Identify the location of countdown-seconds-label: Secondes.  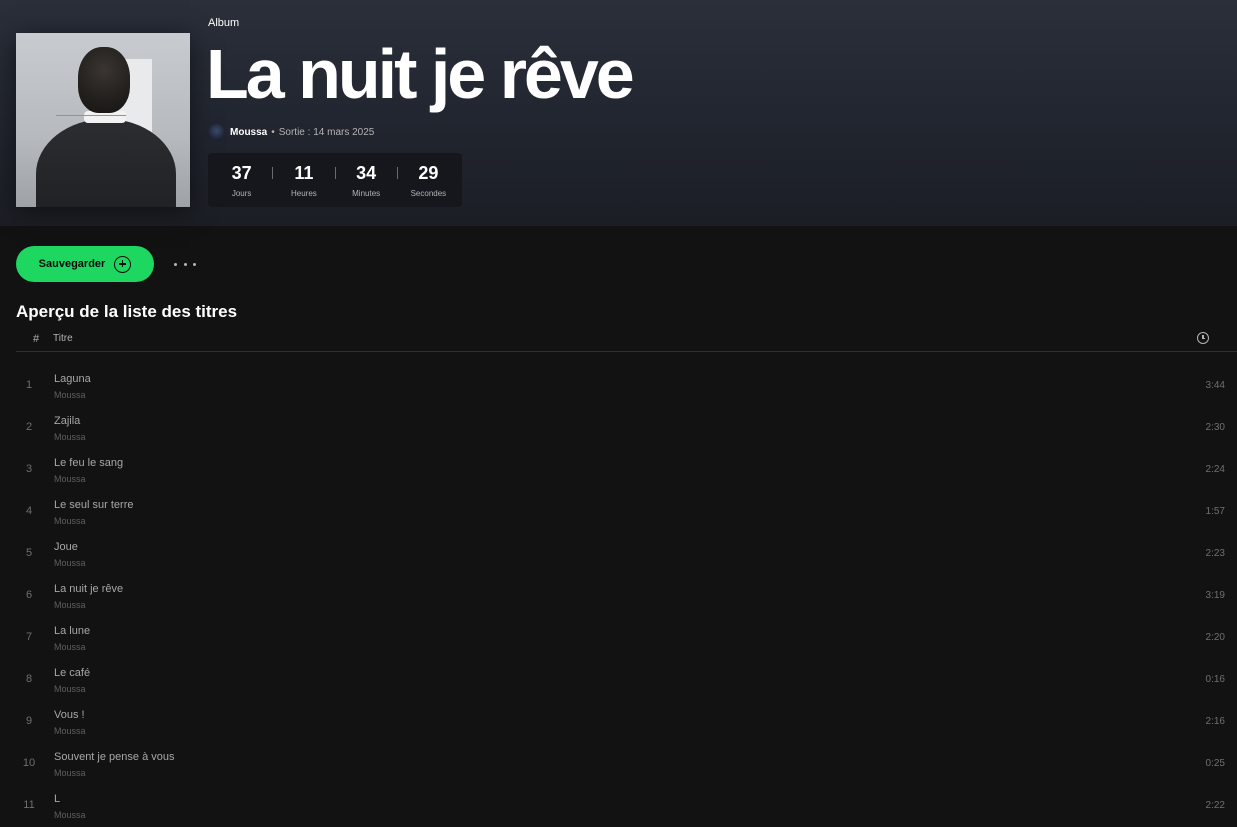
(428, 193).